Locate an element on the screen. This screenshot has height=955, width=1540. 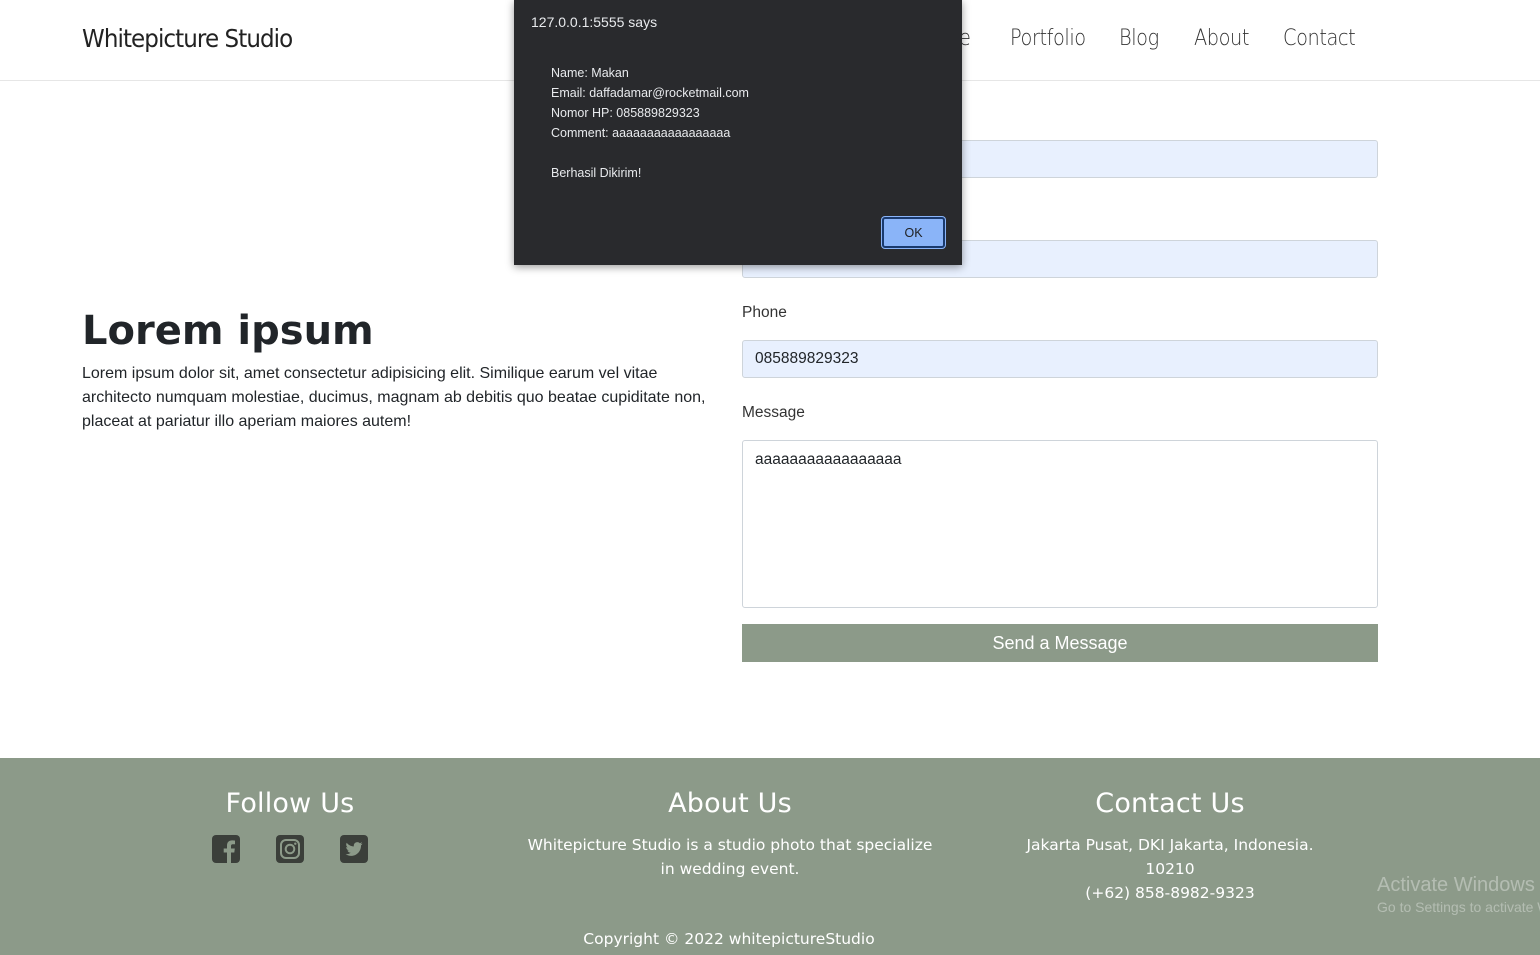
footer-follow-section: Follow Us is located at coordinates (290, 825).